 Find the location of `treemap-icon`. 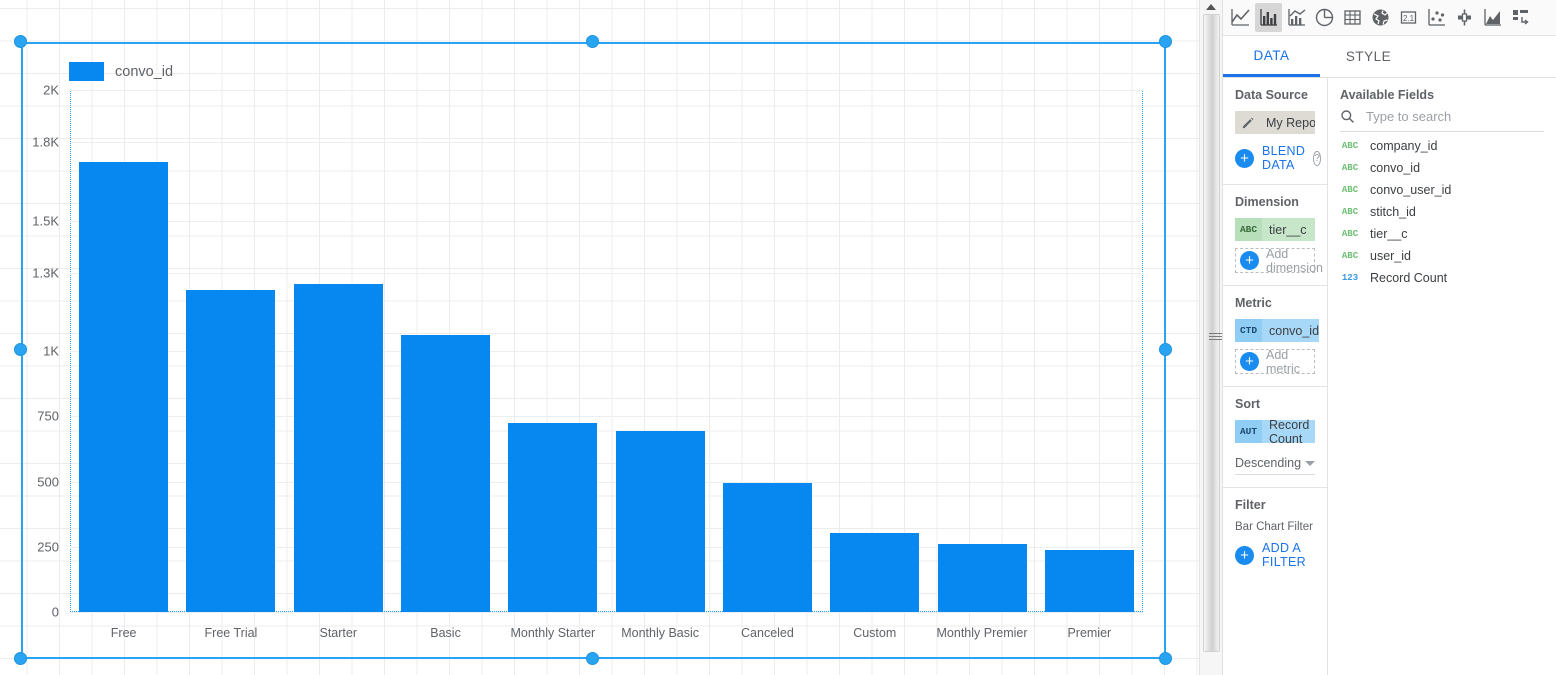

treemap-icon is located at coordinates (1520, 17).